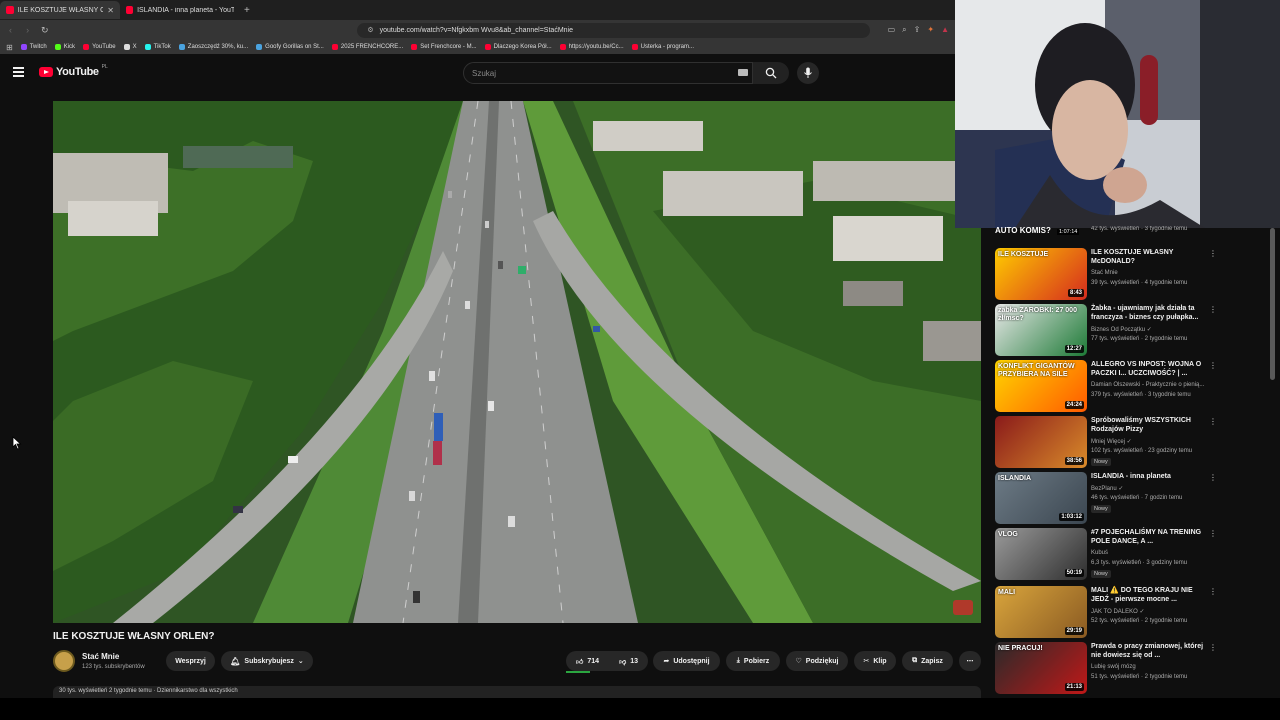 This screenshot has height=720, width=1280. I want to click on recommendation-title: ISLANDIA - inna planeta, so click(1150, 476).